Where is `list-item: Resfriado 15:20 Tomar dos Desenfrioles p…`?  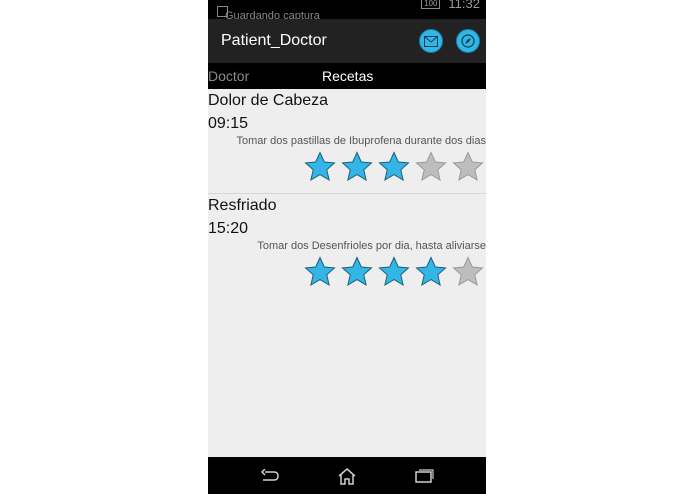 list-item: Resfriado 15:20 Tomar dos Desenfrioles p… is located at coordinates (347, 245).